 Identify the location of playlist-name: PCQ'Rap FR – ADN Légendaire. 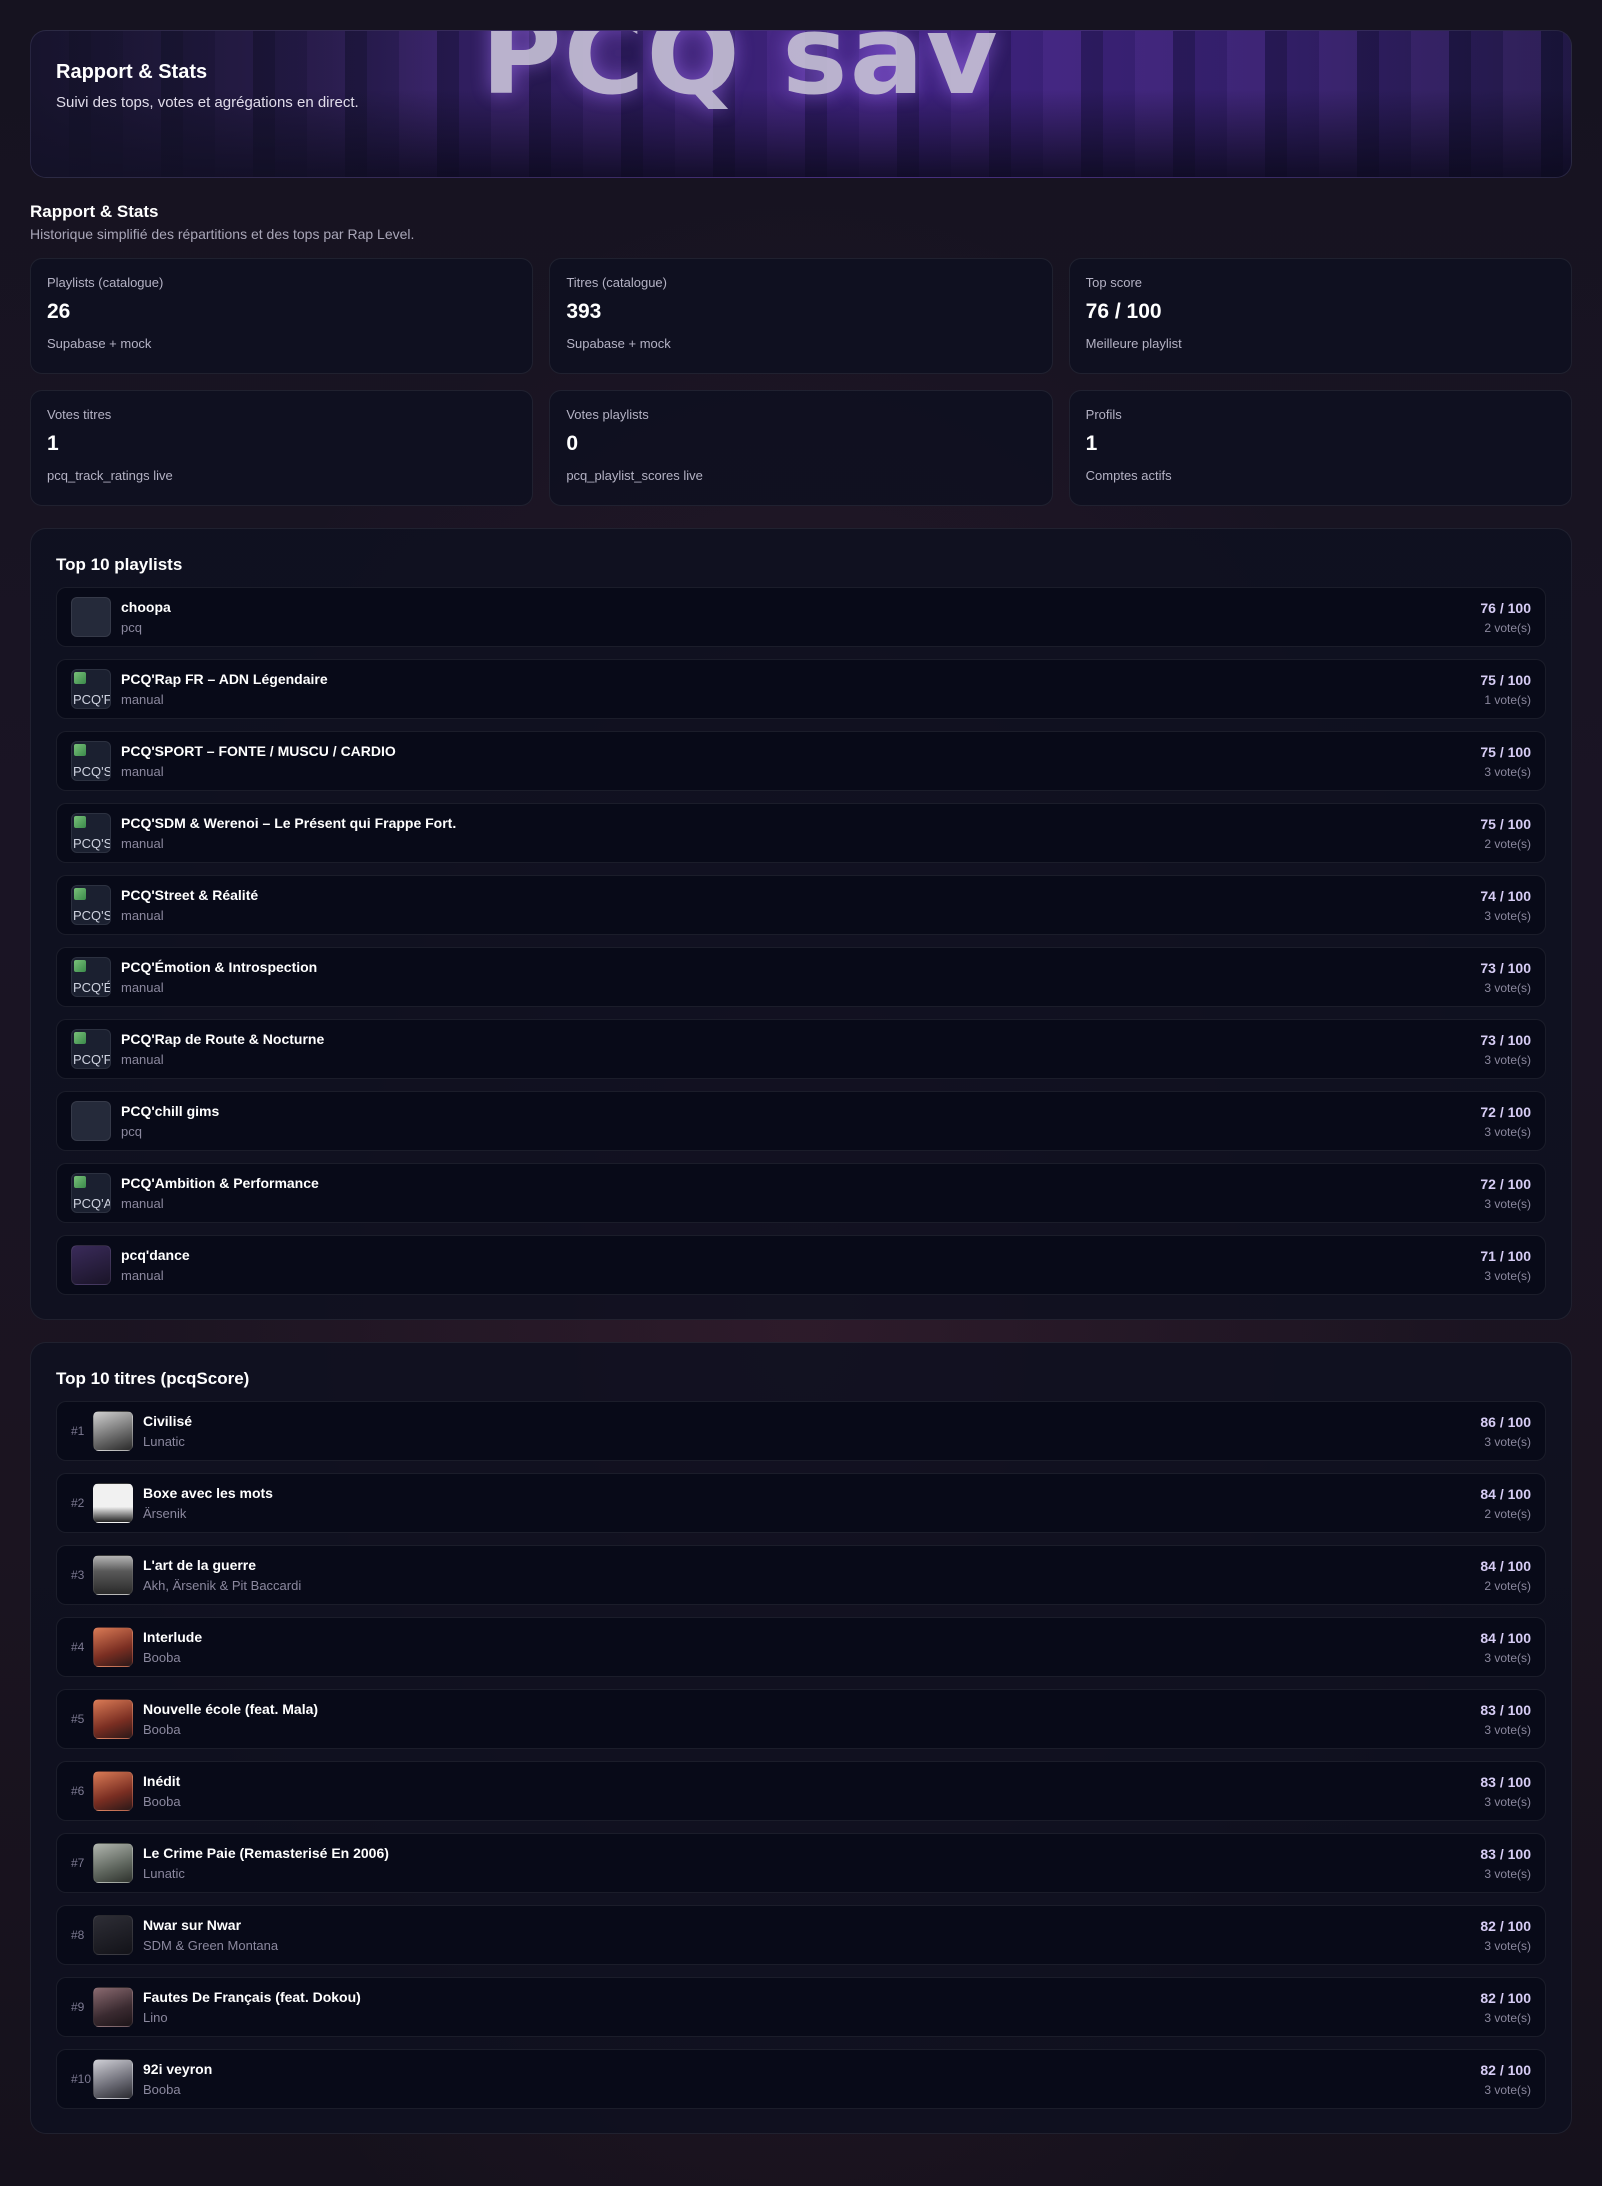
(224, 679).